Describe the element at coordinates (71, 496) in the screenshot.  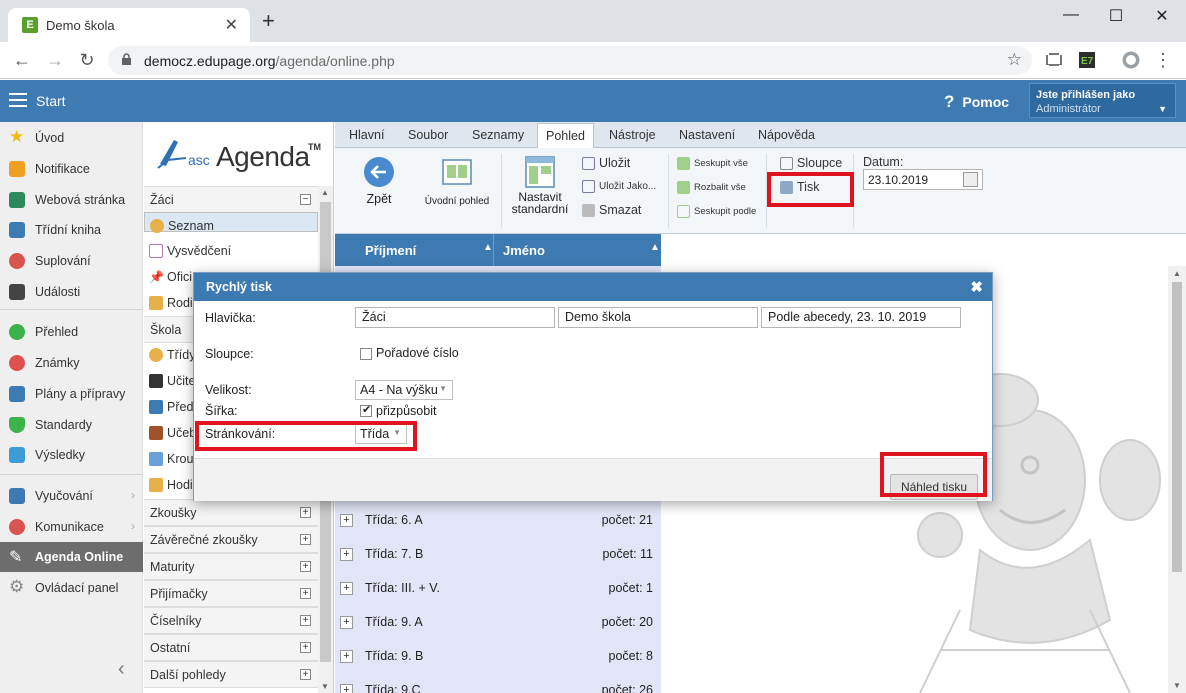
I see `menu-item-vyucovani: Vyučování ›` at that location.